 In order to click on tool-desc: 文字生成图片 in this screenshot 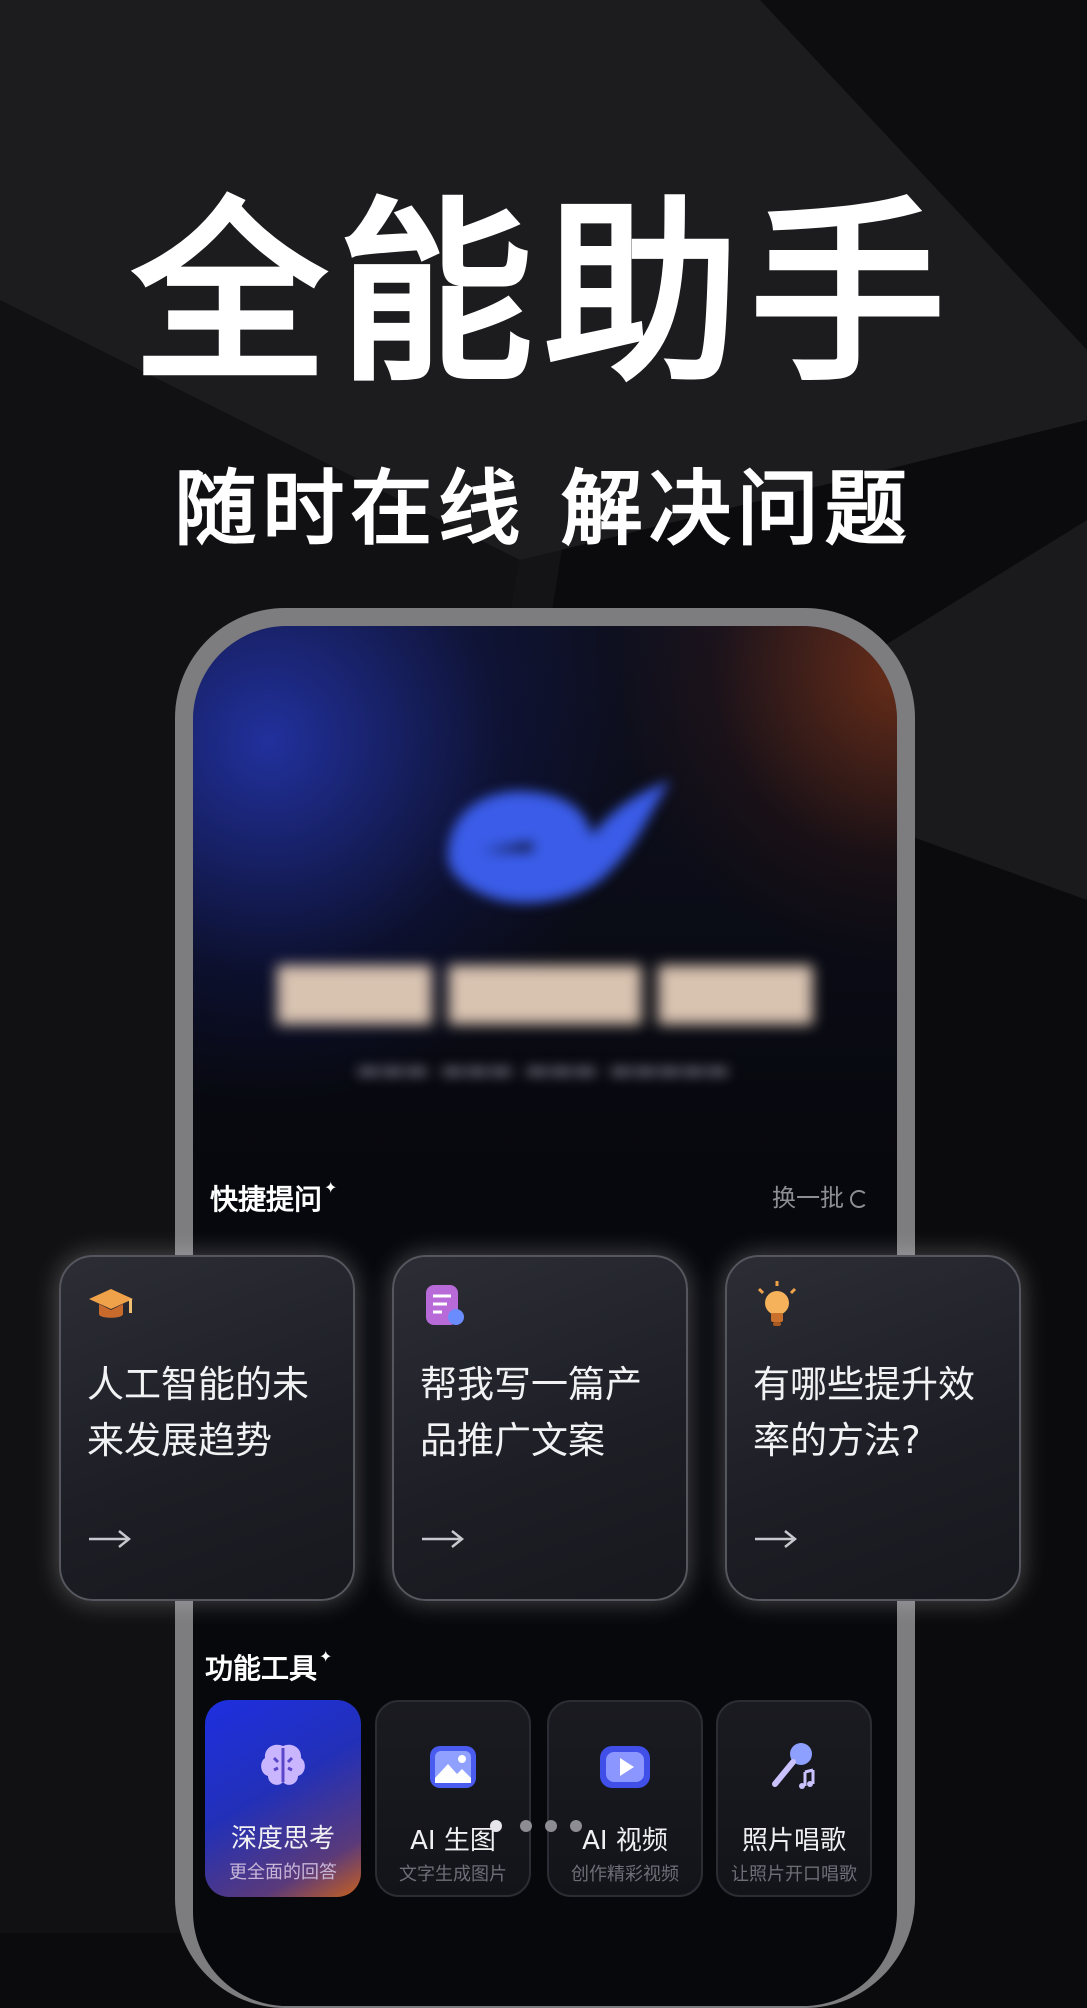, I will do `click(453, 1874)`.